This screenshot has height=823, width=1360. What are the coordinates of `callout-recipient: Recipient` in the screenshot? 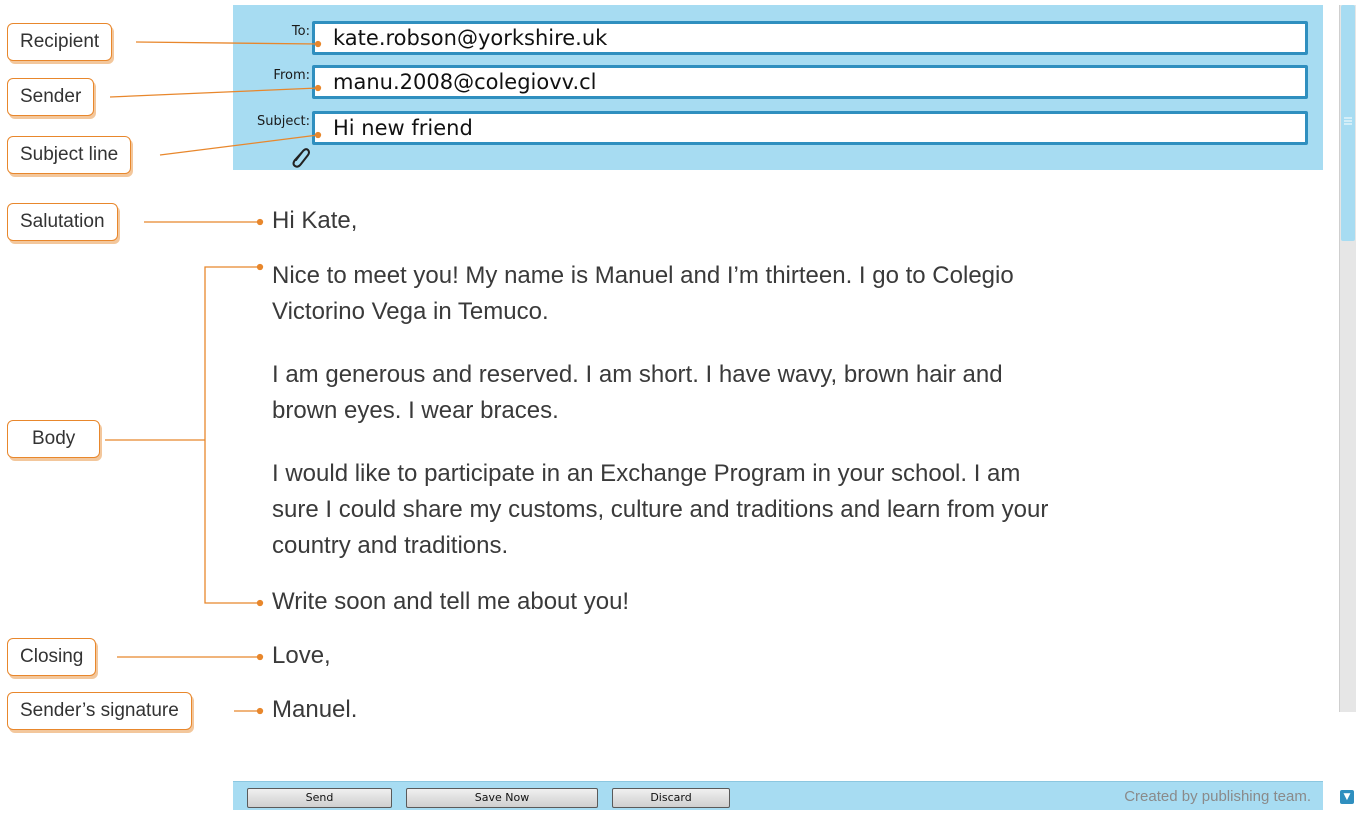 It's located at (60, 42).